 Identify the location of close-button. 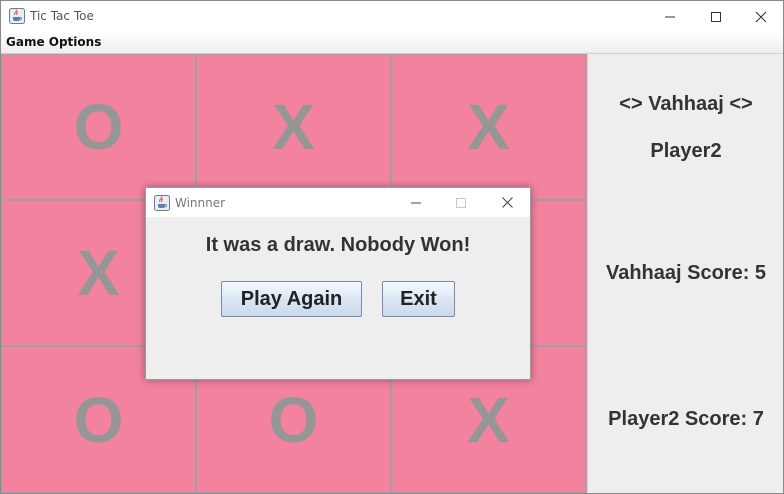
(761, 16).